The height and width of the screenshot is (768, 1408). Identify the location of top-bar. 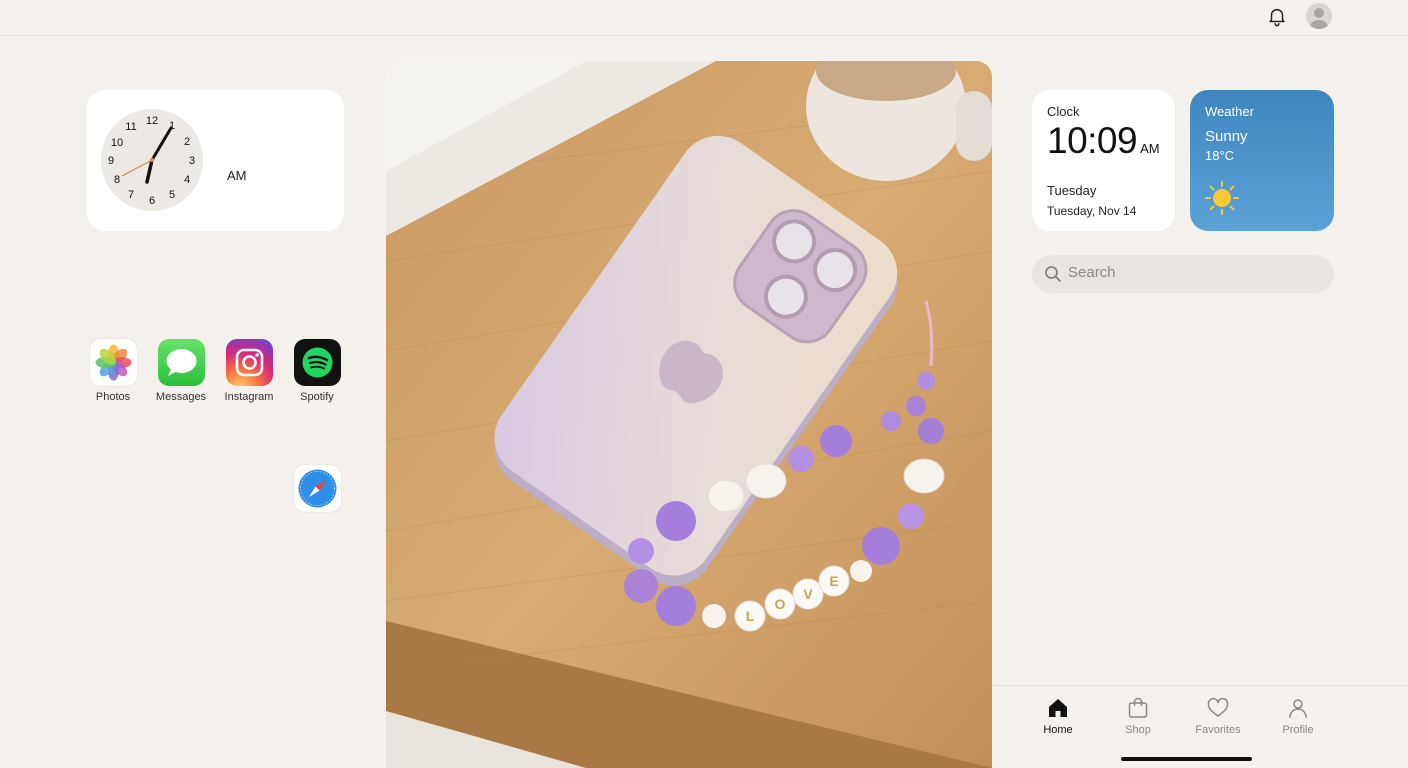
(704, 18).